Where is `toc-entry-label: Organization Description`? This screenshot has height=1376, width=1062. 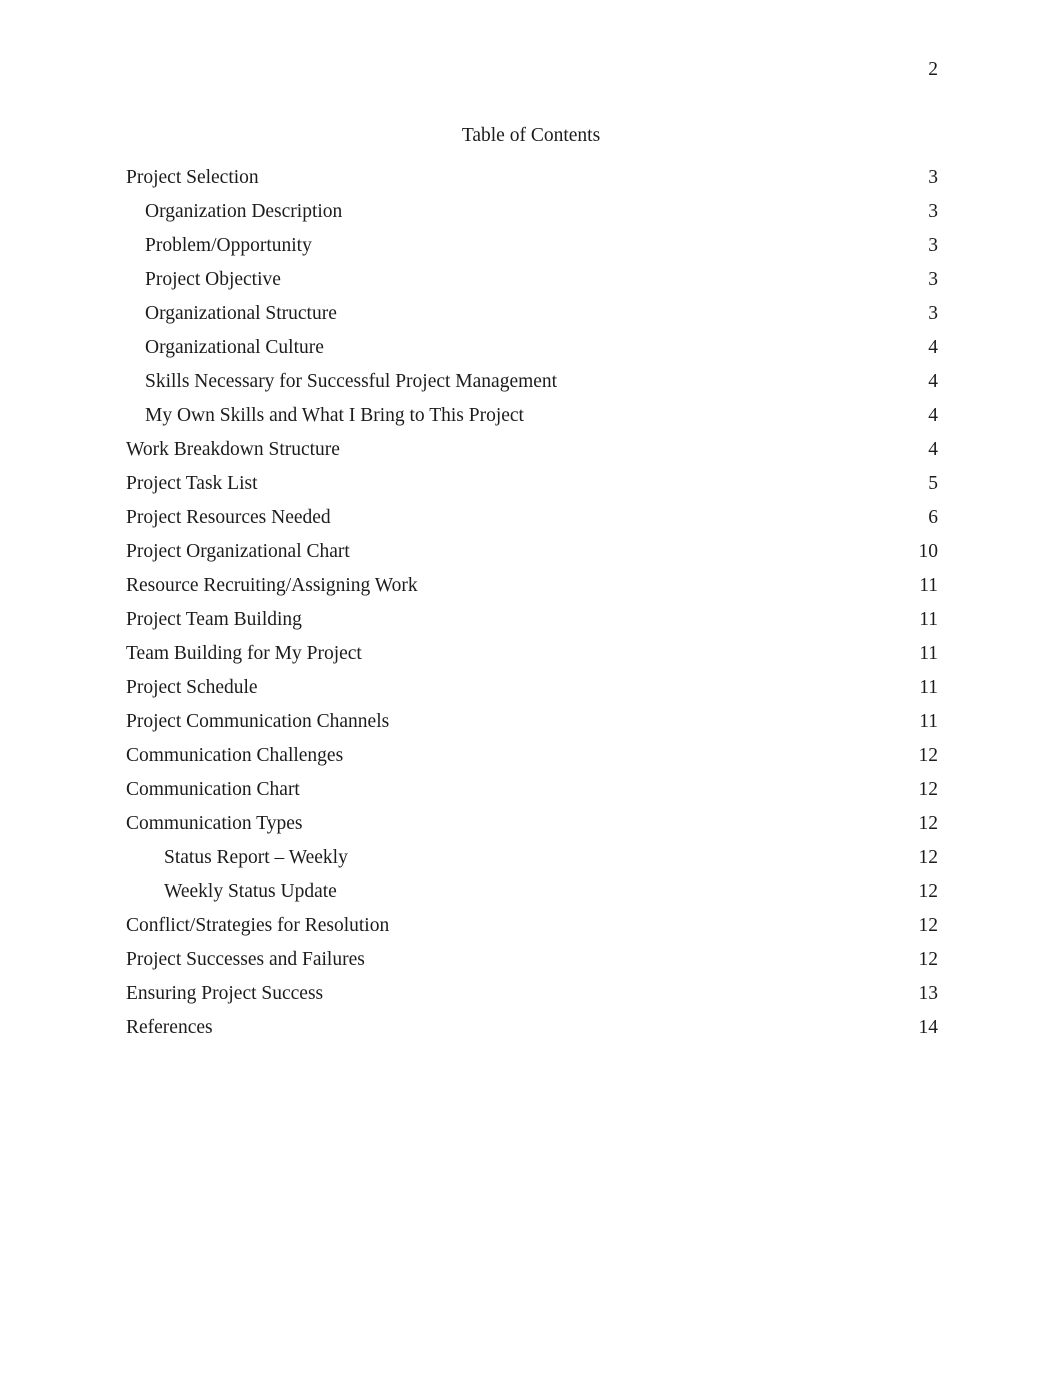
toc-entry-label: Organization Description is located at coordinates (244, 211).